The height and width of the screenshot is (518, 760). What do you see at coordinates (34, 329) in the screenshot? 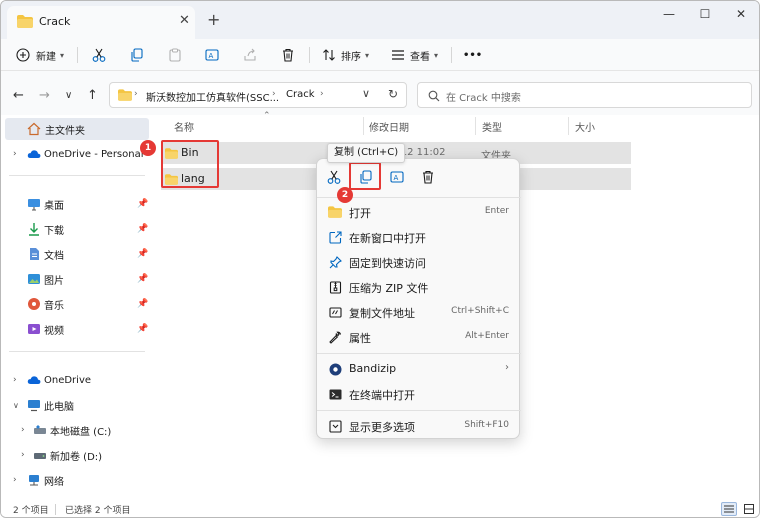
I see `video-icon` at bounding box center [34, 329].